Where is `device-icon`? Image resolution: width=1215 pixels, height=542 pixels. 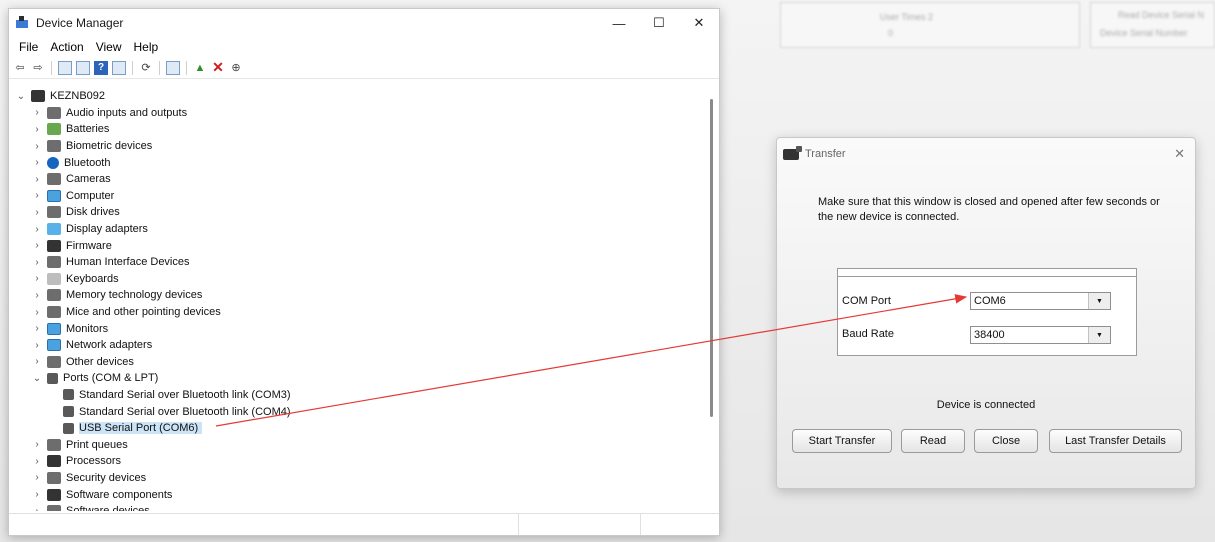
device-icon is located at coordinates (792, 152).